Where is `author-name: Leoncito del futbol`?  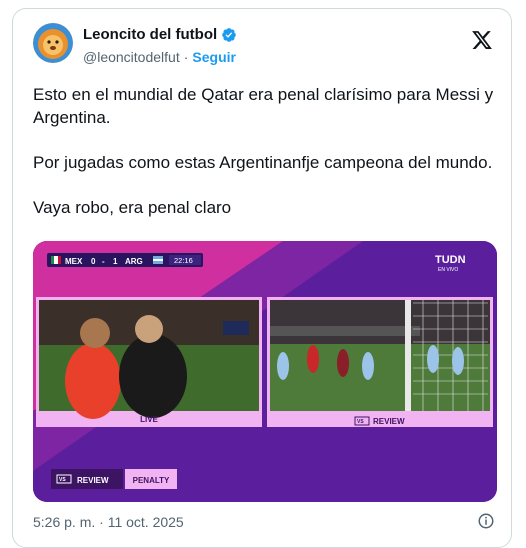 author-name: Leoncito del futbol is located at coordinates (150, 34).